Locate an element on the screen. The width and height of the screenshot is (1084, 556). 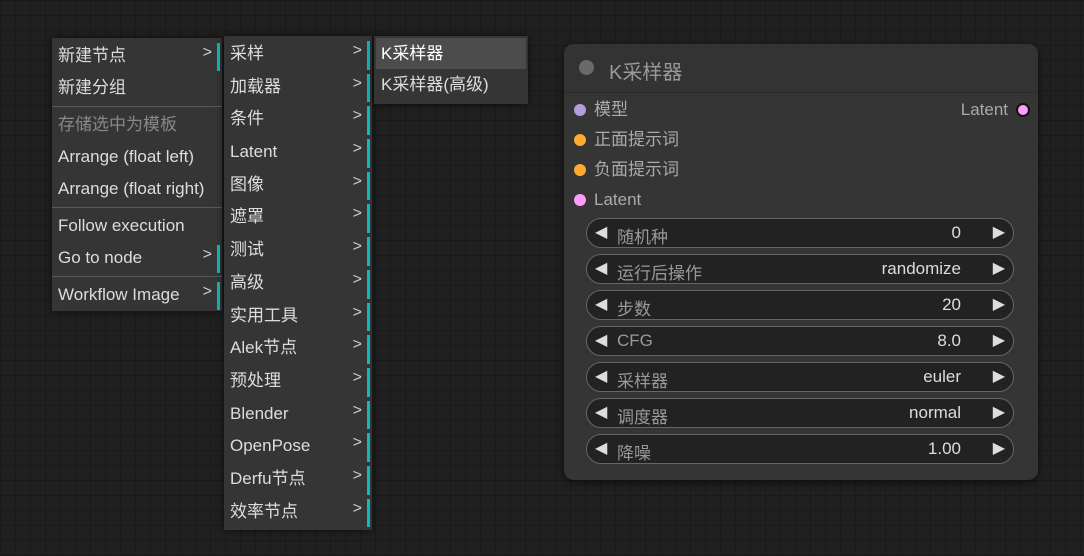
menu-item-new-node: 新建节点 > is located at coordinates (137, 56).